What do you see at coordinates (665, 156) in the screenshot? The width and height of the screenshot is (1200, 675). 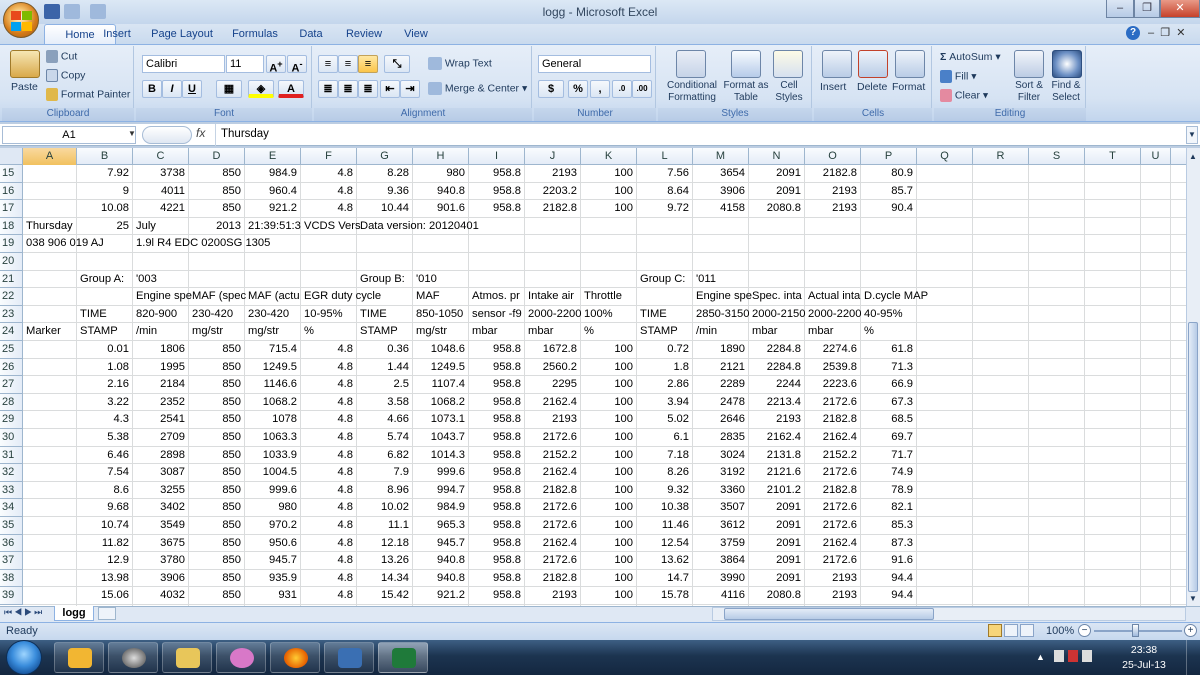 I see `column-header-L: L` at bounding box center [665, 156].